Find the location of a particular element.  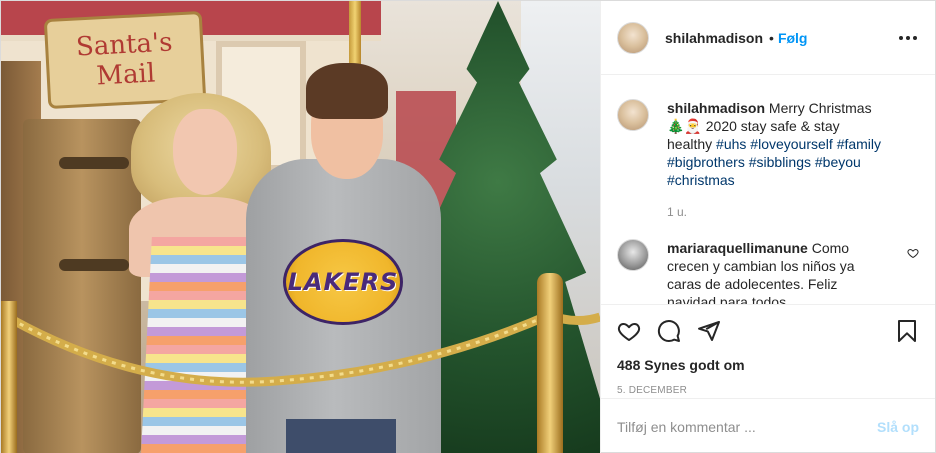

hashtag: #christmas is located at coordinates (701, 180).